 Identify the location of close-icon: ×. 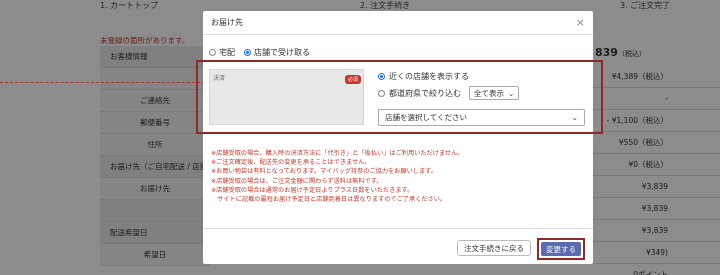
(580, 22).